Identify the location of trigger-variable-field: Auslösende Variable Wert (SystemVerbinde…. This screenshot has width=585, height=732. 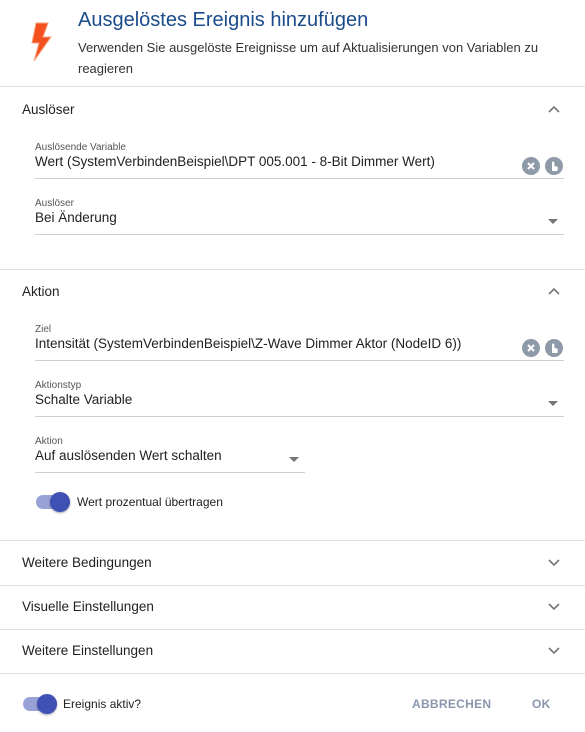
(299, 160).